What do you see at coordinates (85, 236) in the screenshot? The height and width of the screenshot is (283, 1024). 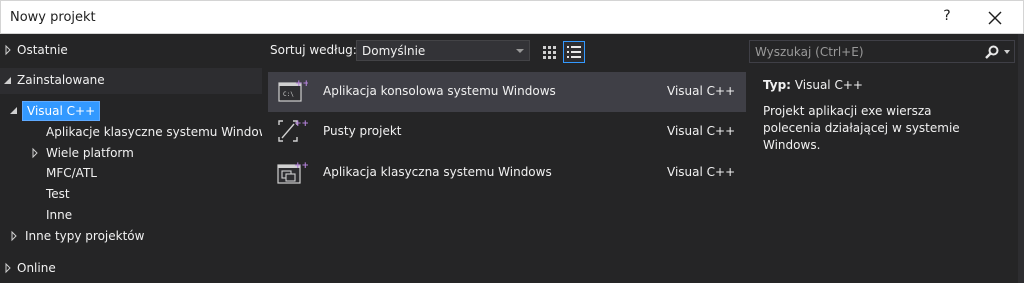 I see `tree-item-label: Inne typy projektów` at bounding box center [85, 236].